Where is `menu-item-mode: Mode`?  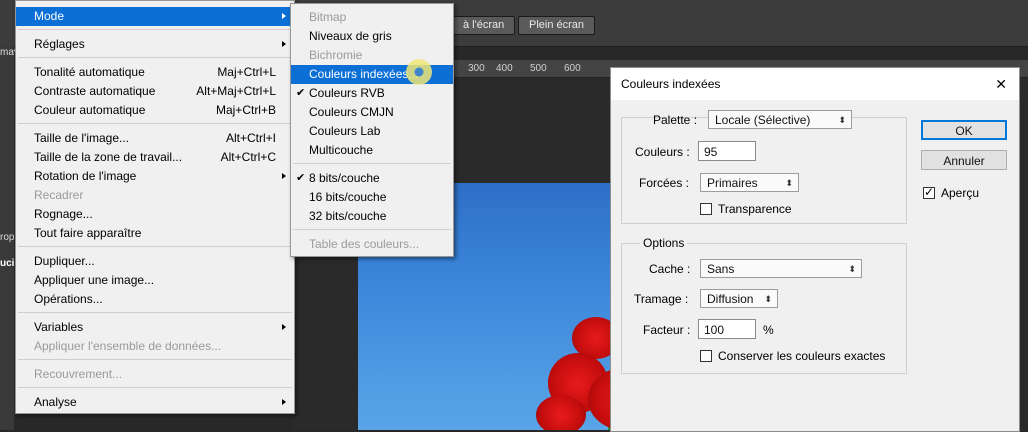 menu-item-mode: Mode is located at coordinates (155, 16).